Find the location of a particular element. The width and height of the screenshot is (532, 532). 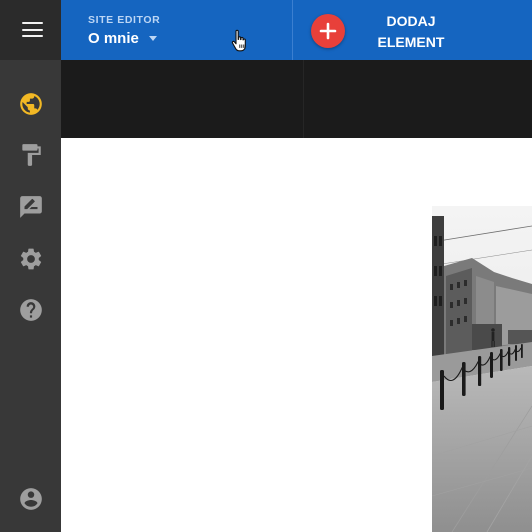

current-page-name: O mnie is located at coordinates (113, 38).